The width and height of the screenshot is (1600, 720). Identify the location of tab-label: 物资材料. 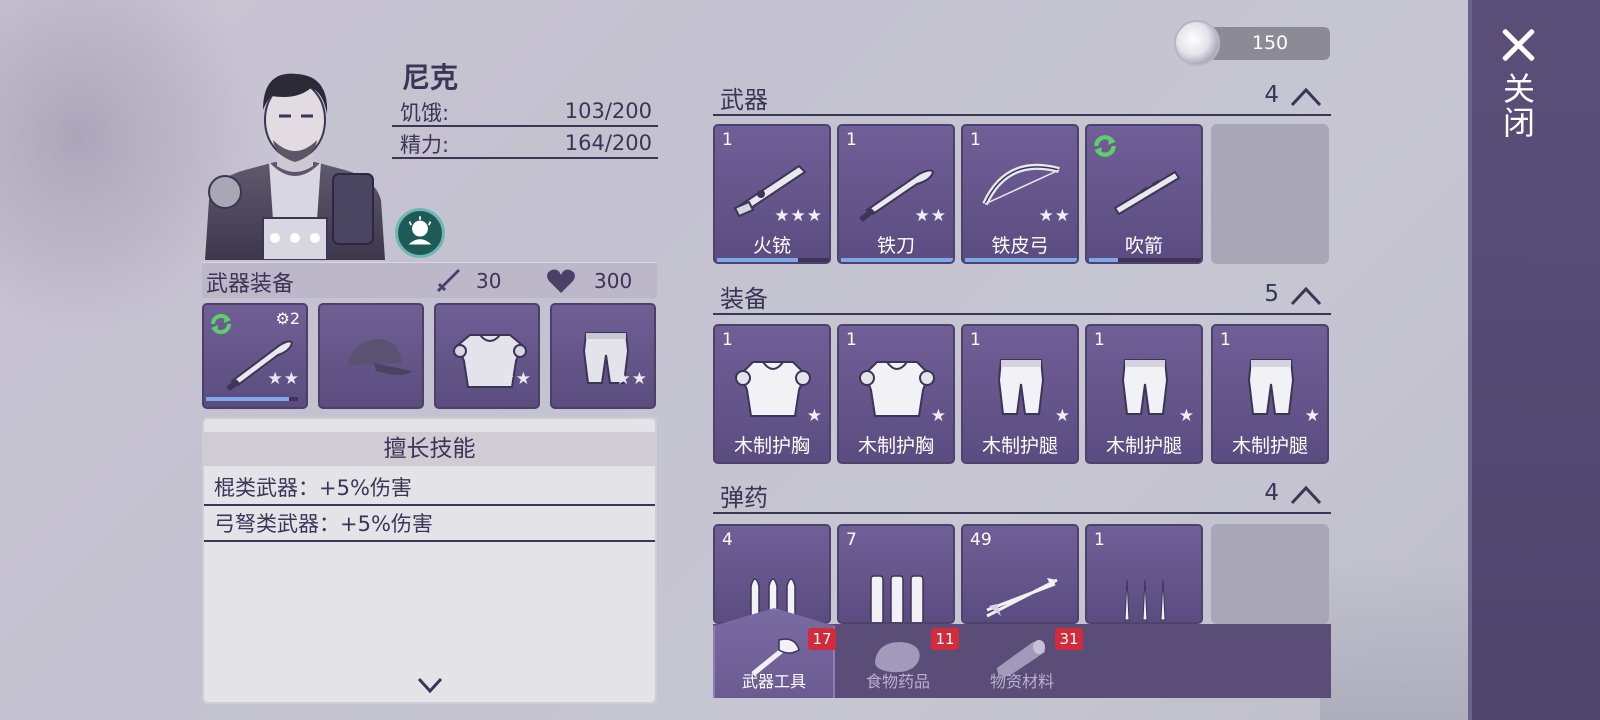
(1021, 681).